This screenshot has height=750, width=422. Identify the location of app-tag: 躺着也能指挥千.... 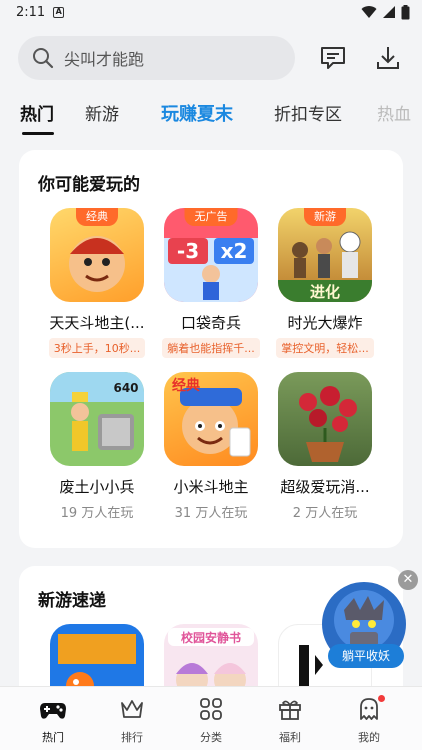
(211, 348).